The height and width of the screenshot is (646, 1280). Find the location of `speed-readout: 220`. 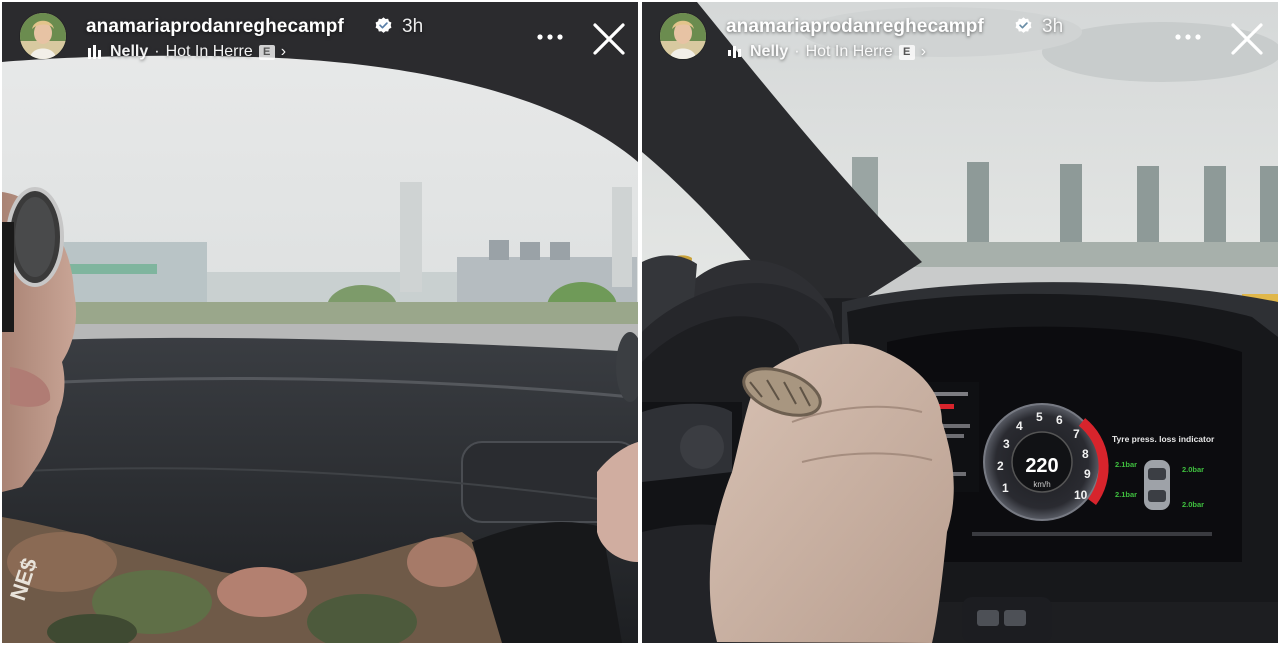

speed-readout: 220 is located at coordinates (1041, 466).